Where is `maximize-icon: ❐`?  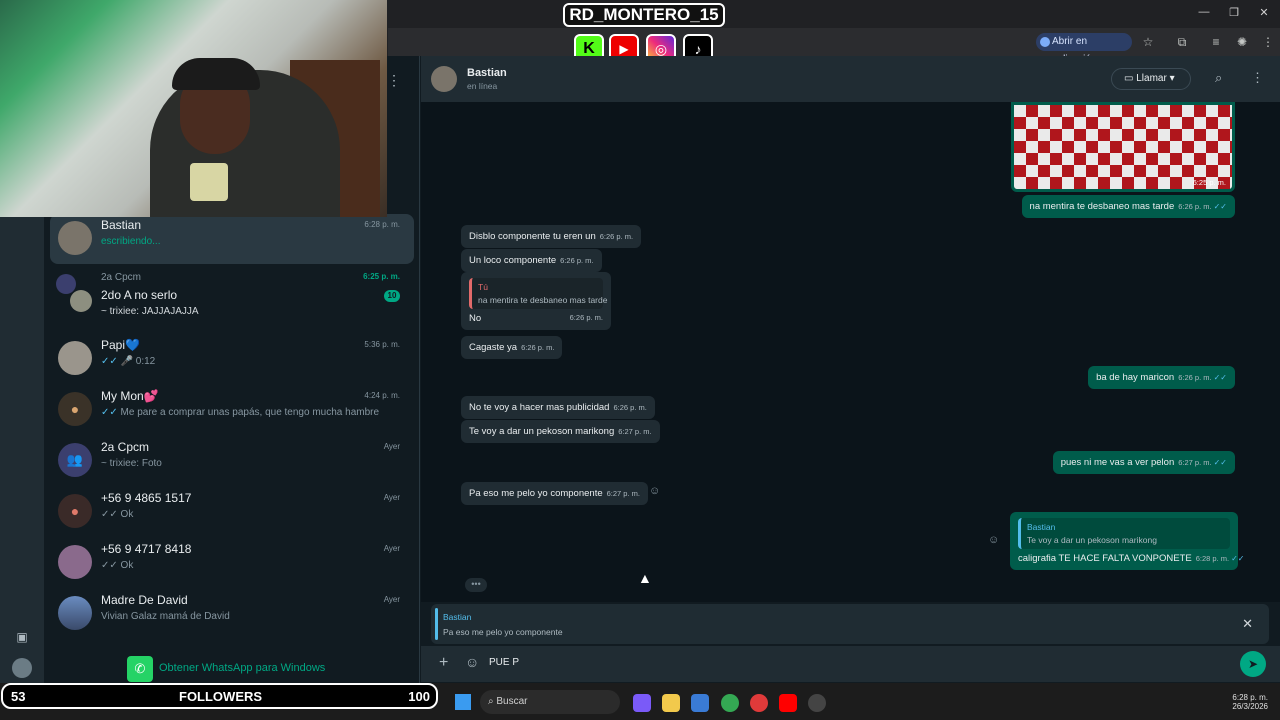
maximize-icon: ❐ is located at coordinates (1234, 14).